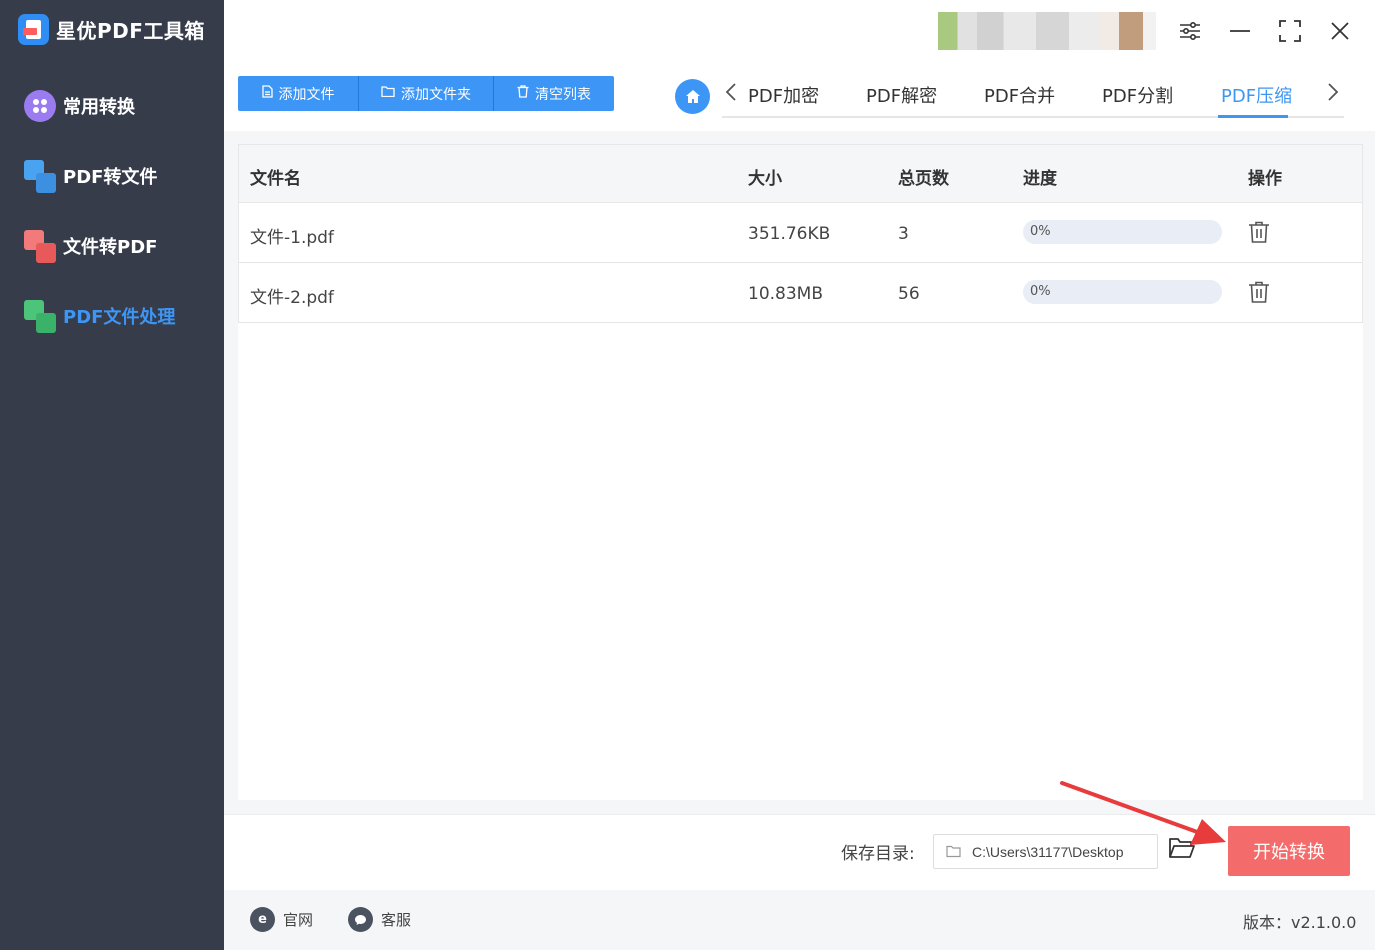 The height and width of the screenshot is (950, 1375). I want to click on file-size: 10.83MB, so click(785, 294).